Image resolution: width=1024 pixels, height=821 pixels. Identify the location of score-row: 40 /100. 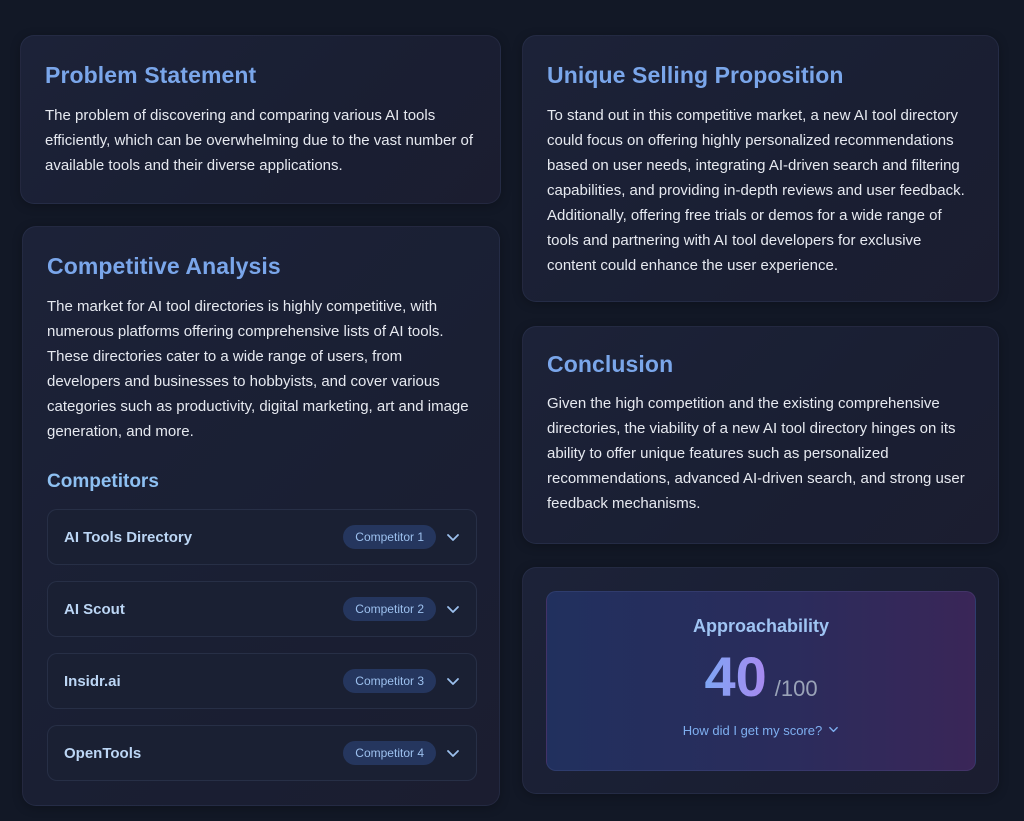
(761, 677).